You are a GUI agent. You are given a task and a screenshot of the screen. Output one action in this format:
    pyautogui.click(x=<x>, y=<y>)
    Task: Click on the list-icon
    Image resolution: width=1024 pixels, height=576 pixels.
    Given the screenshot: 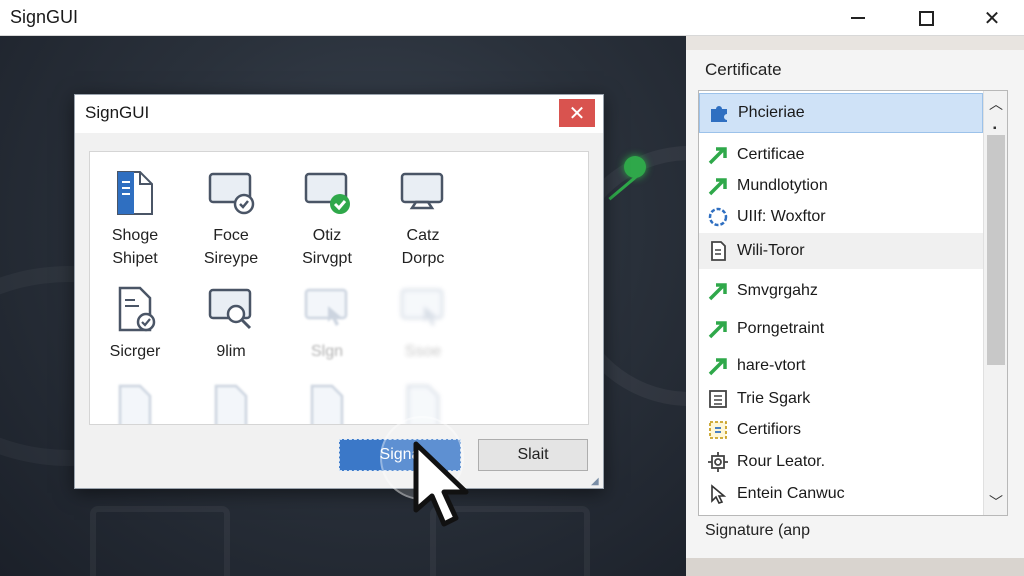 What is the action you would take?
    pyautogui.click(x=718, y=399)
    